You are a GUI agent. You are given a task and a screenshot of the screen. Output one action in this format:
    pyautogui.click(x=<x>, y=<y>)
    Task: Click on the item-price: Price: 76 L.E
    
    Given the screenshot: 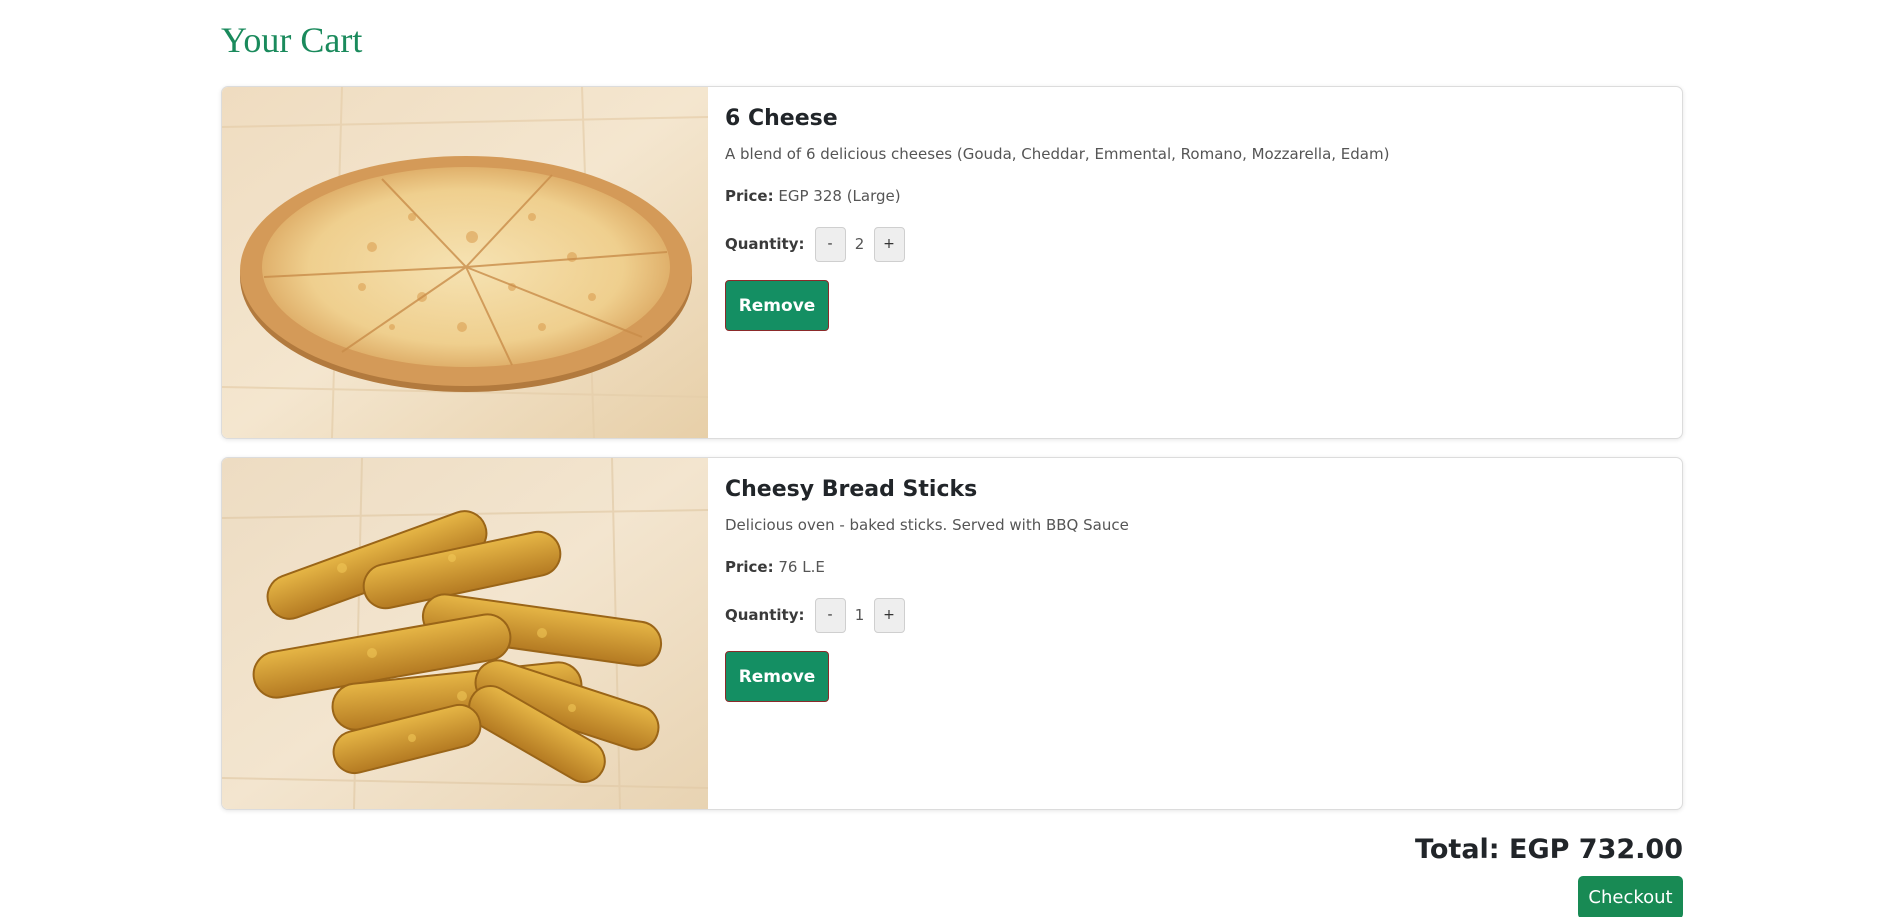 What is the action you would take?
    pyautogui.click(x=775, y=567)
    